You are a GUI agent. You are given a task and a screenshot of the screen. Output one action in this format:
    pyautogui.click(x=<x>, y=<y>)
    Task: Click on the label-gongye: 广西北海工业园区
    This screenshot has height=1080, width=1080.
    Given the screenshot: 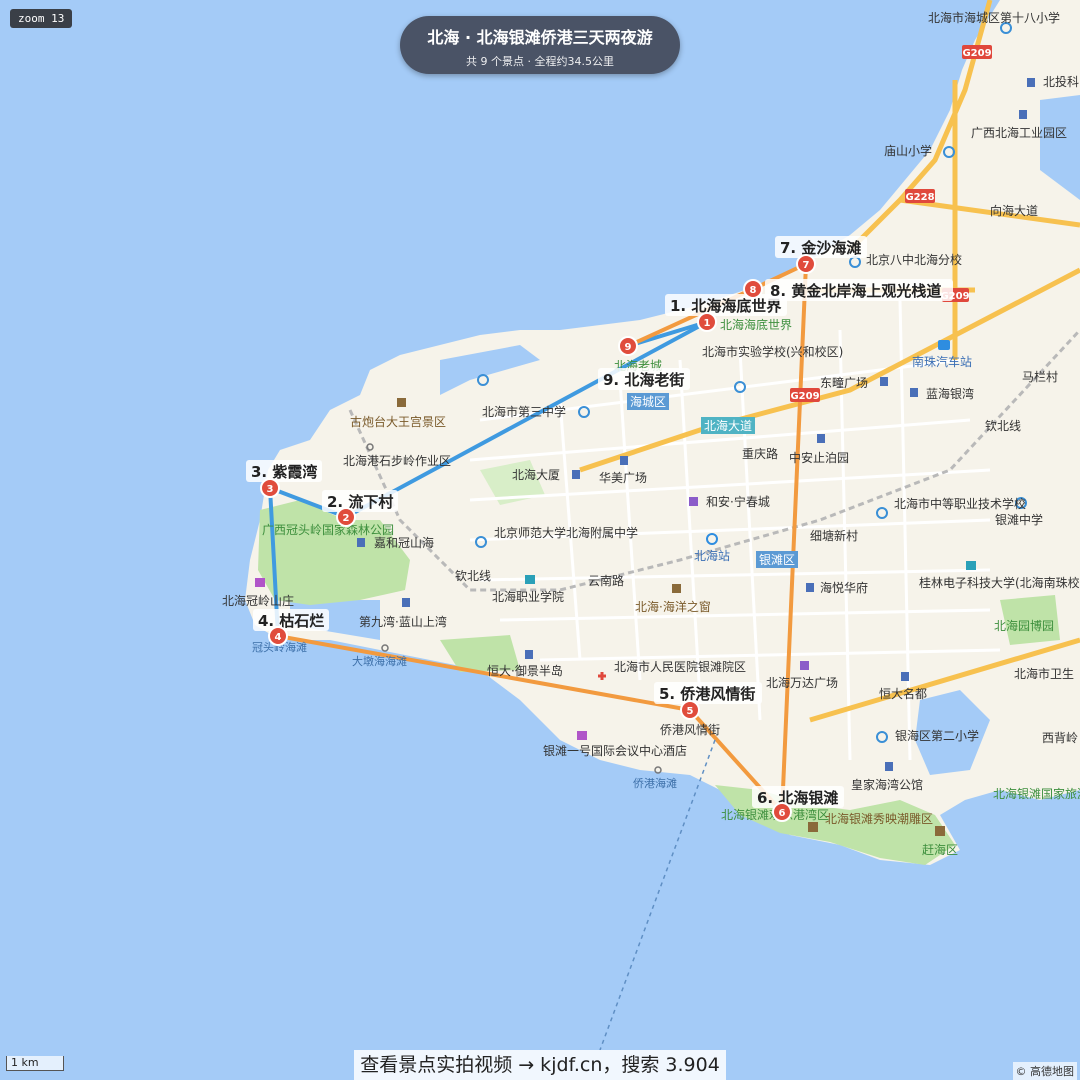 What is the action you would take?
    pyautogui.click(x=1019, y=132)
    